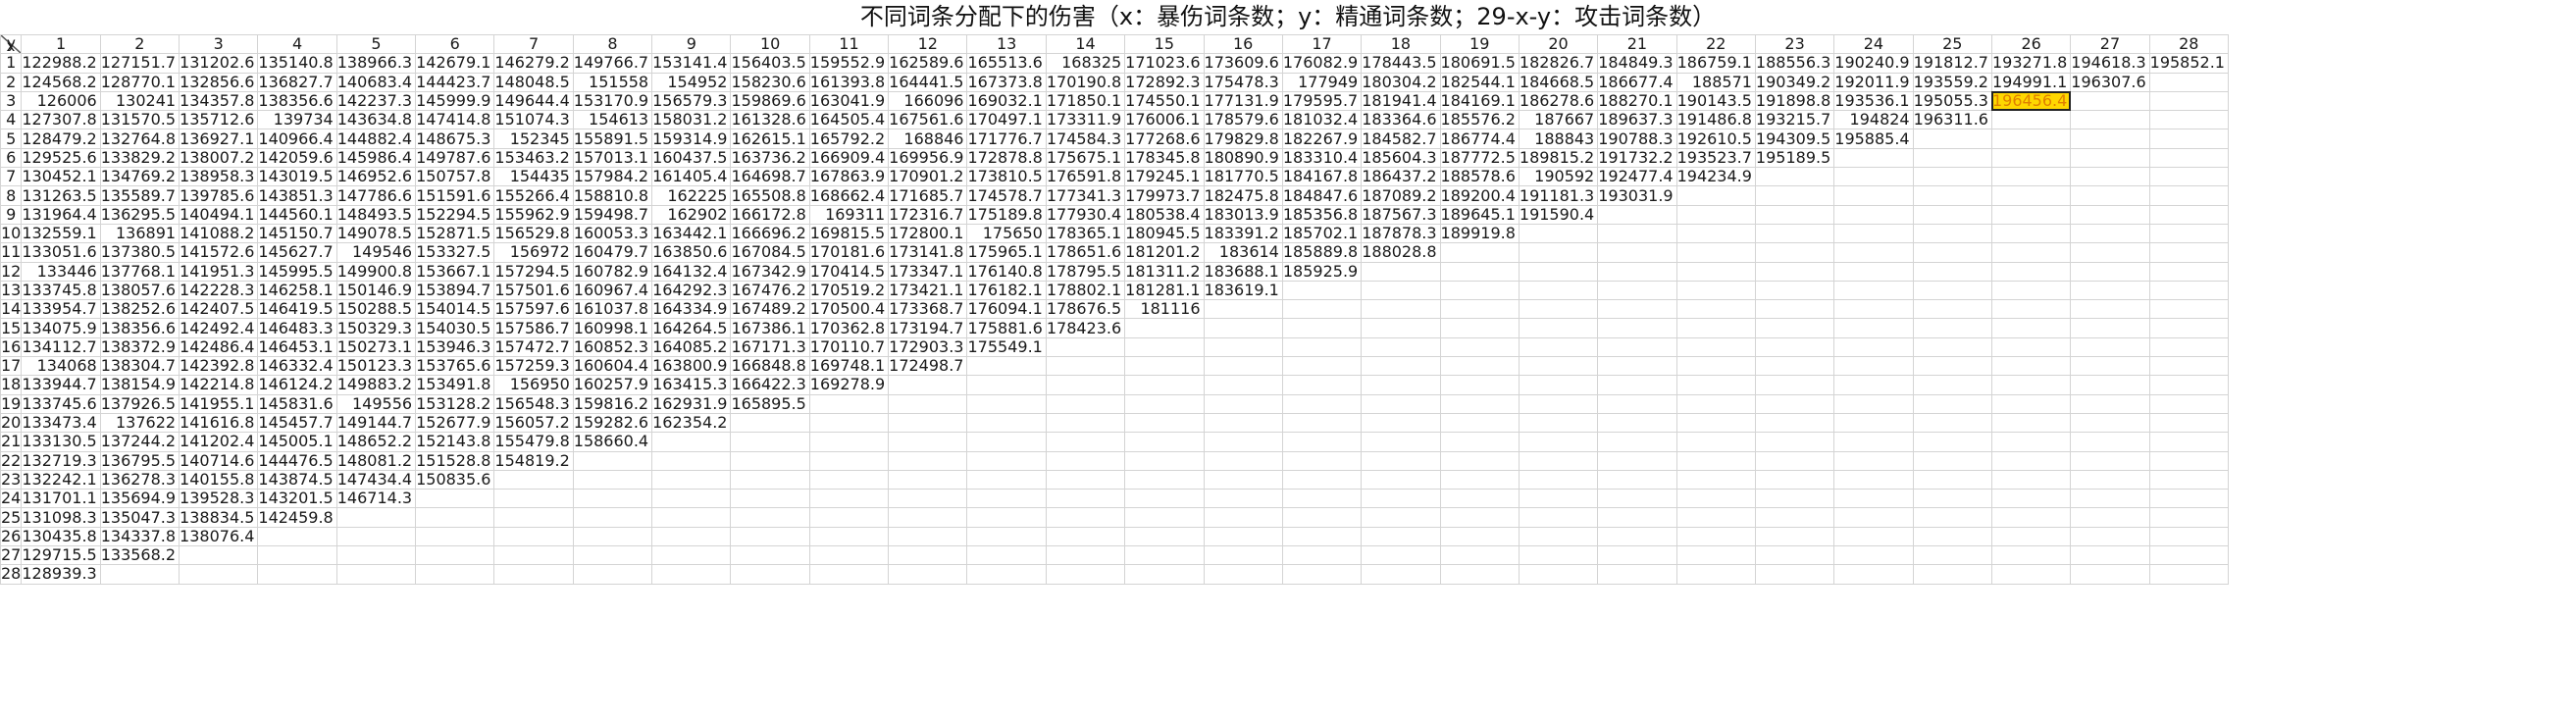 This screenshot has height=722, width=2576. What do you see at coordinates (61, 290) in the screenshot?
I see `data-cell: 133745.8` at bounding box center [61, 290].